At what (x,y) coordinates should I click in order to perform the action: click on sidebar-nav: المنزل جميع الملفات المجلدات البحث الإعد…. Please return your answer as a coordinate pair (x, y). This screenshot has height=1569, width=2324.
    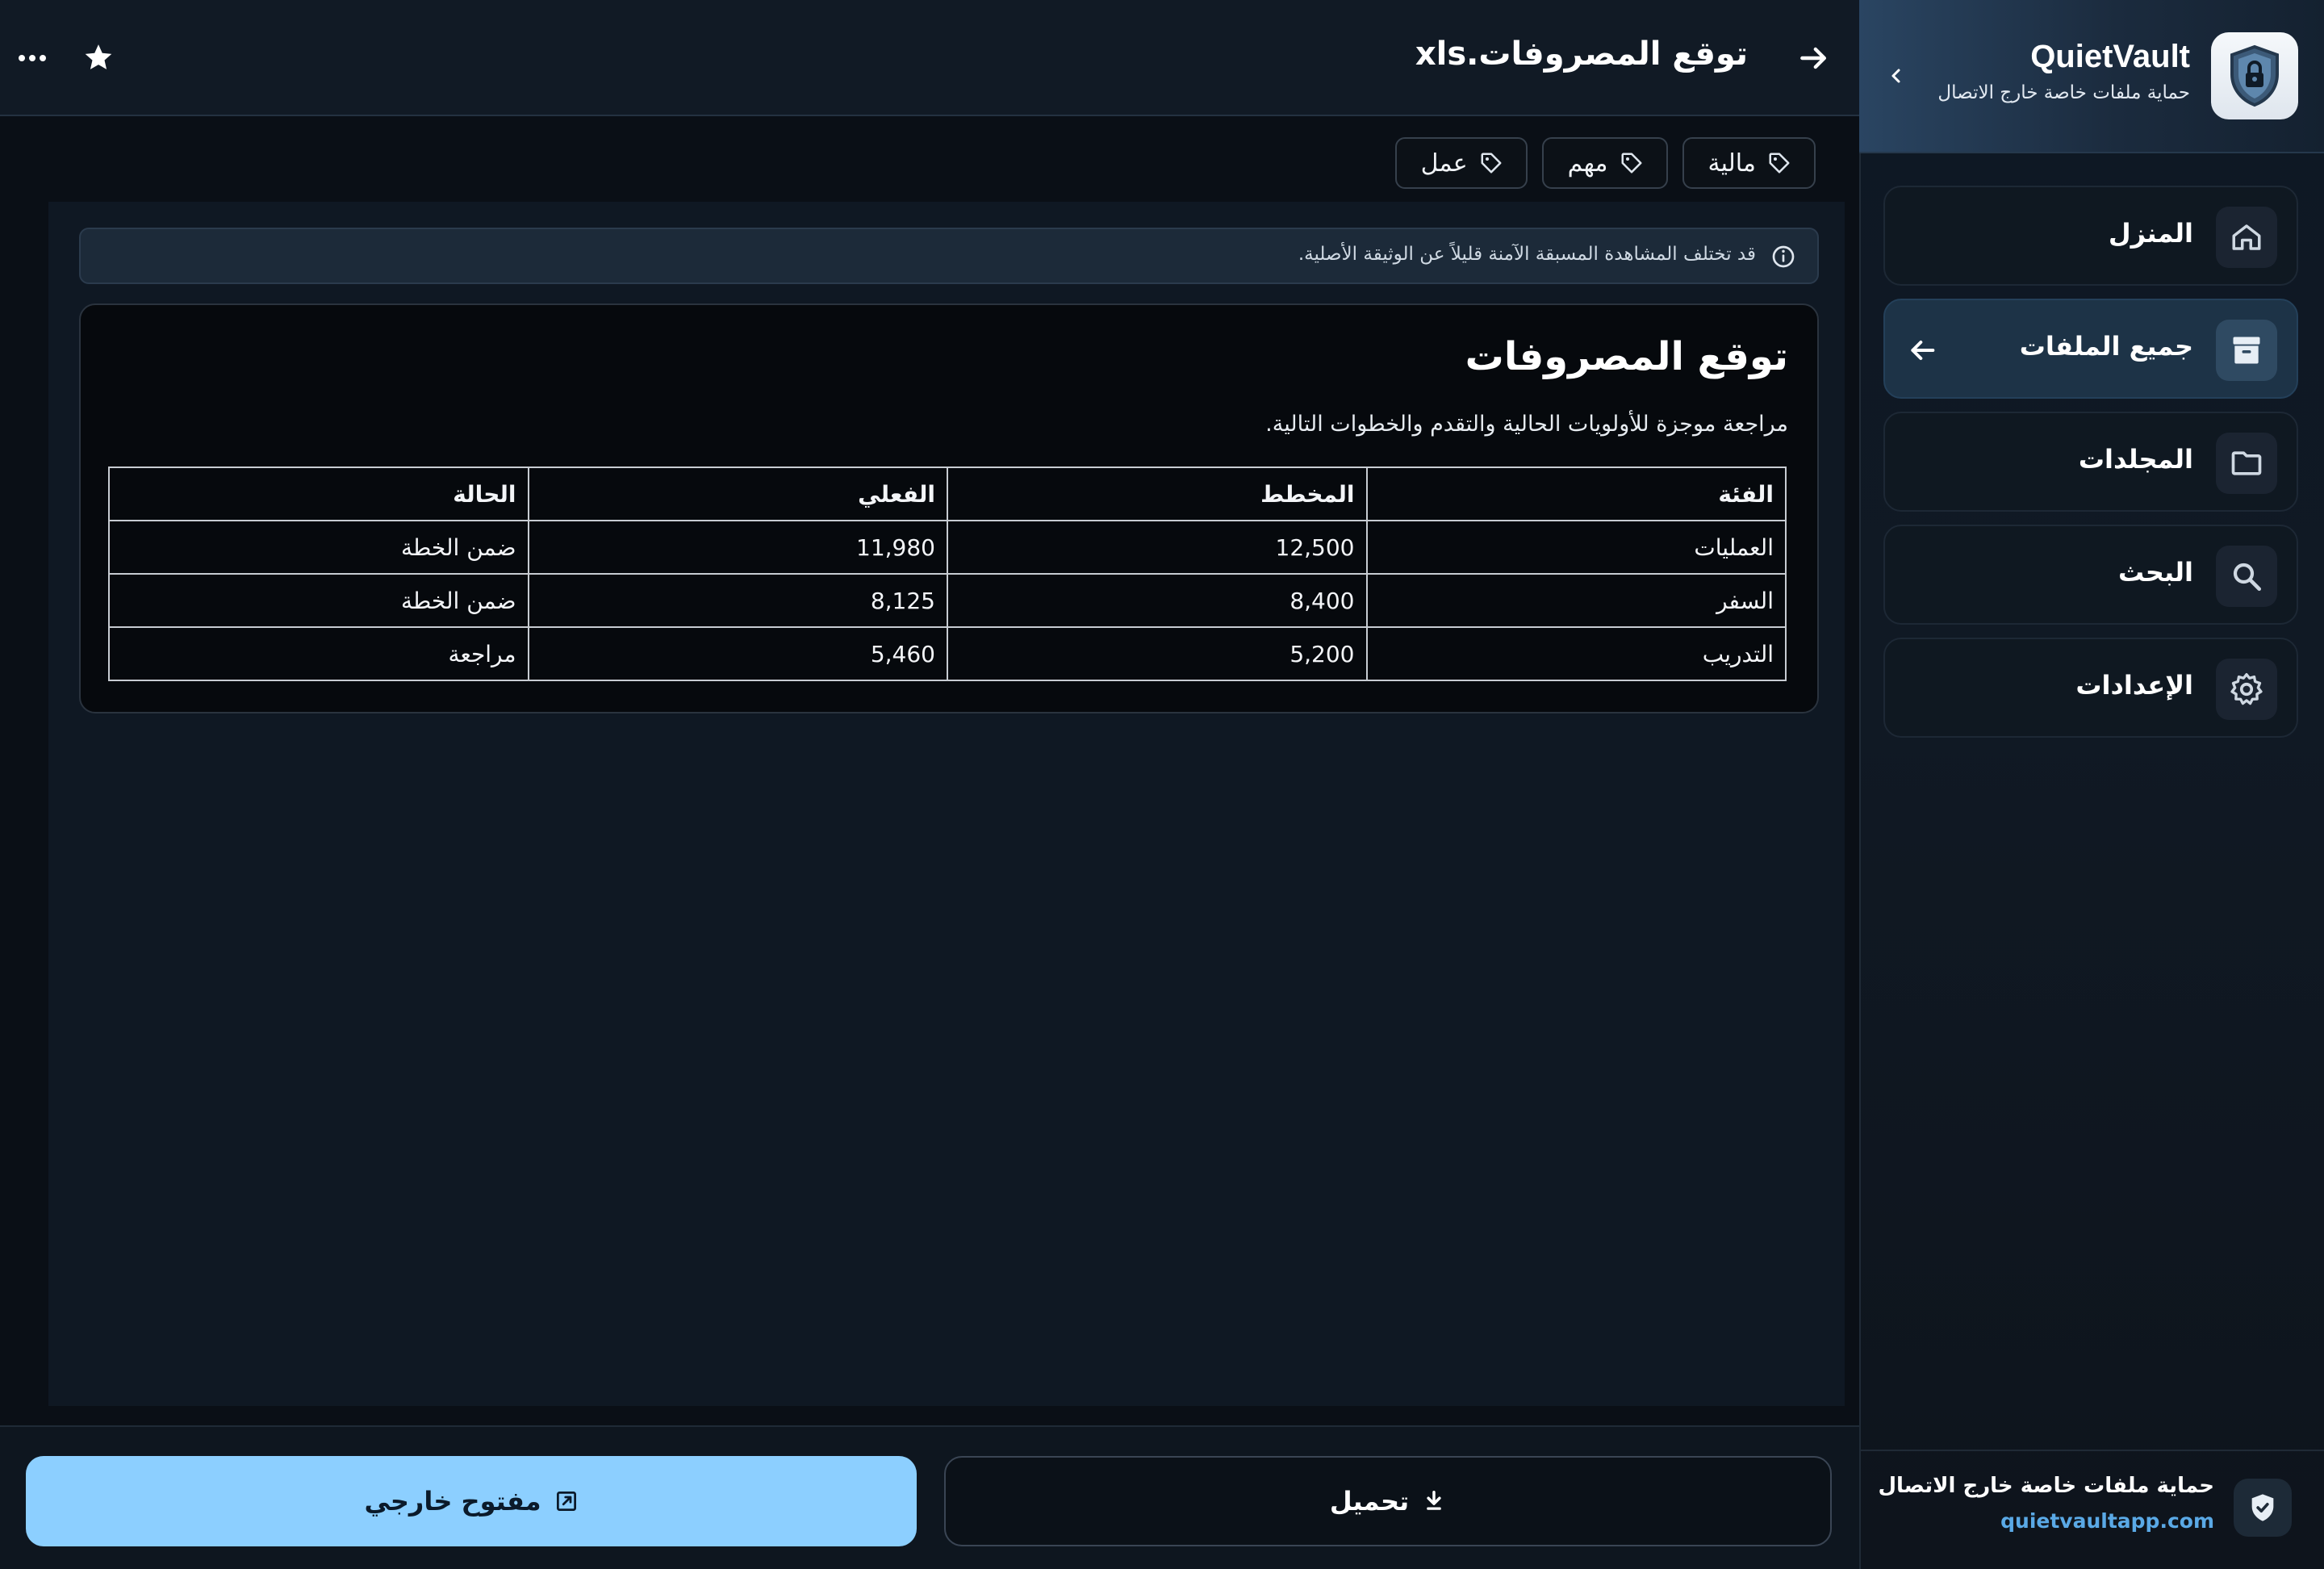
    Looking at the image, I should click on (2090, 468).